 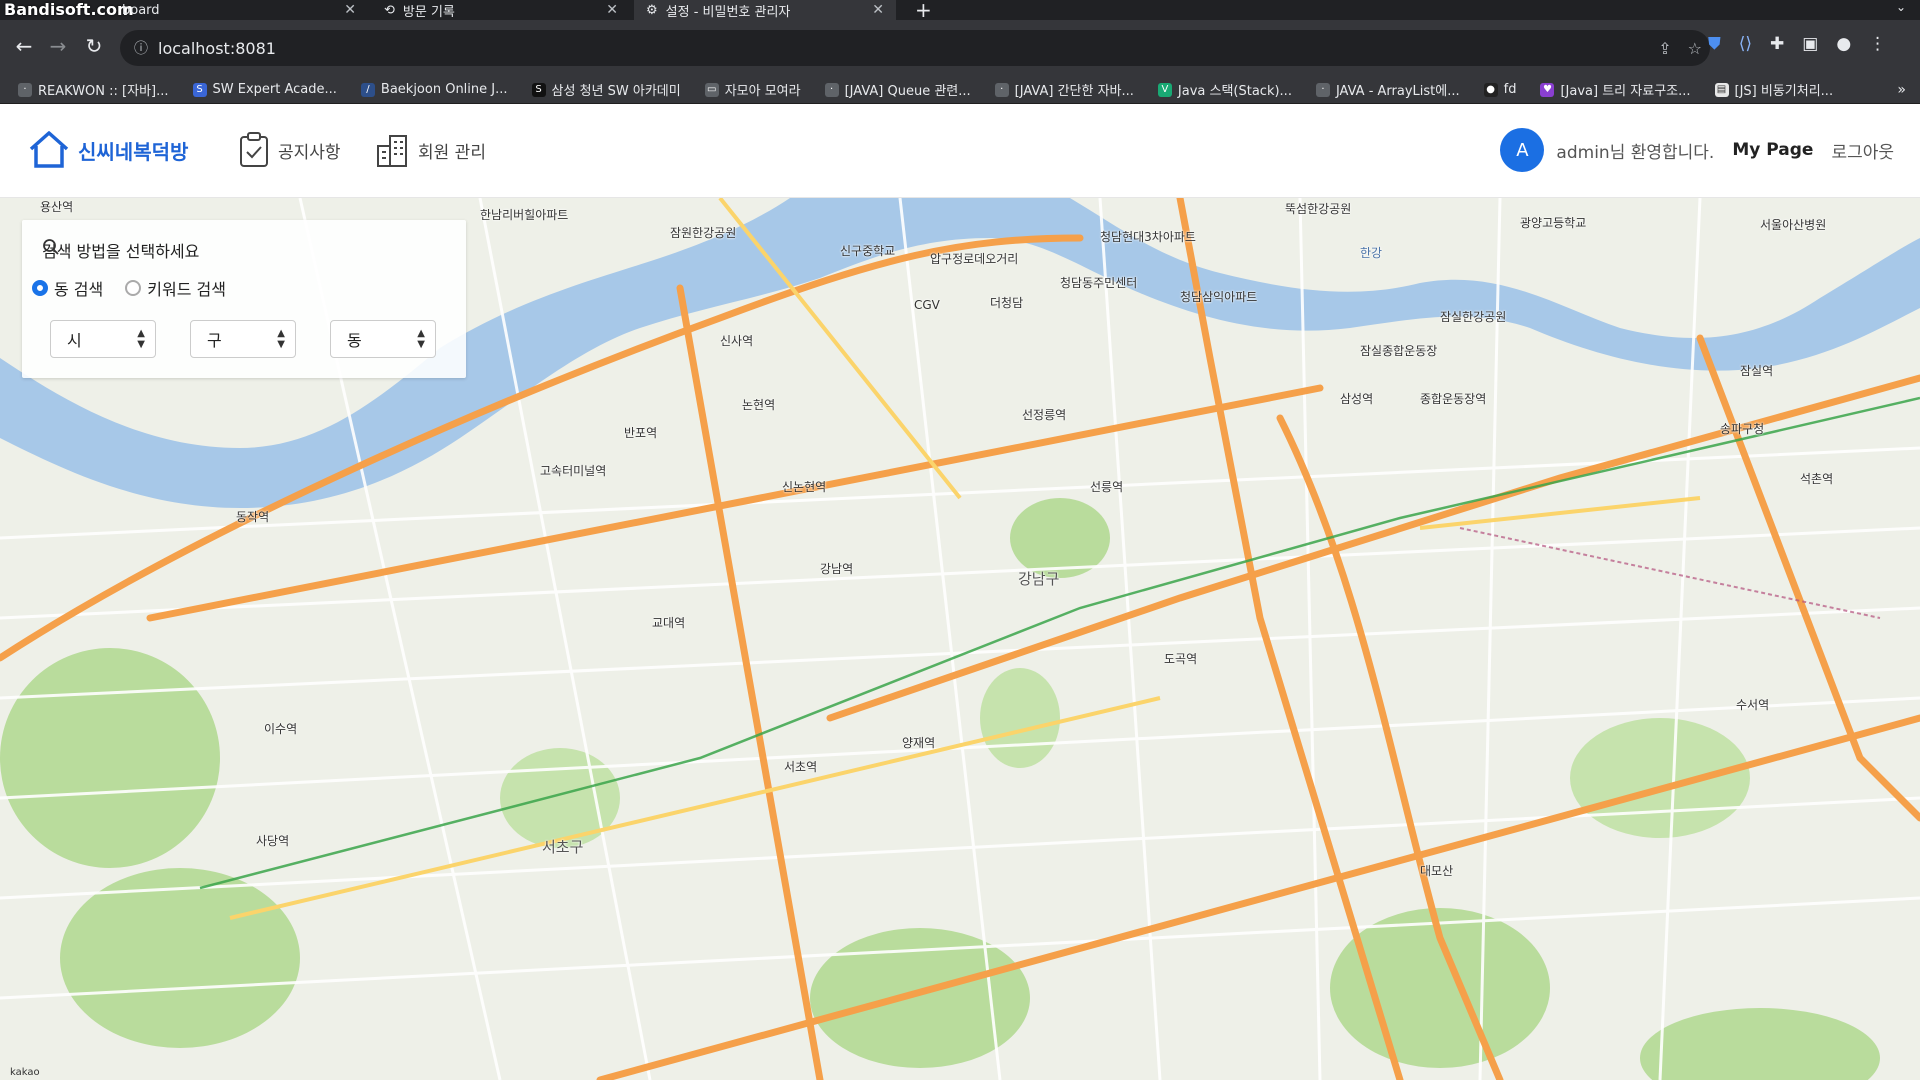 I want to click on site-logo: 신씨네복덕방, so click(x=108, y=150).